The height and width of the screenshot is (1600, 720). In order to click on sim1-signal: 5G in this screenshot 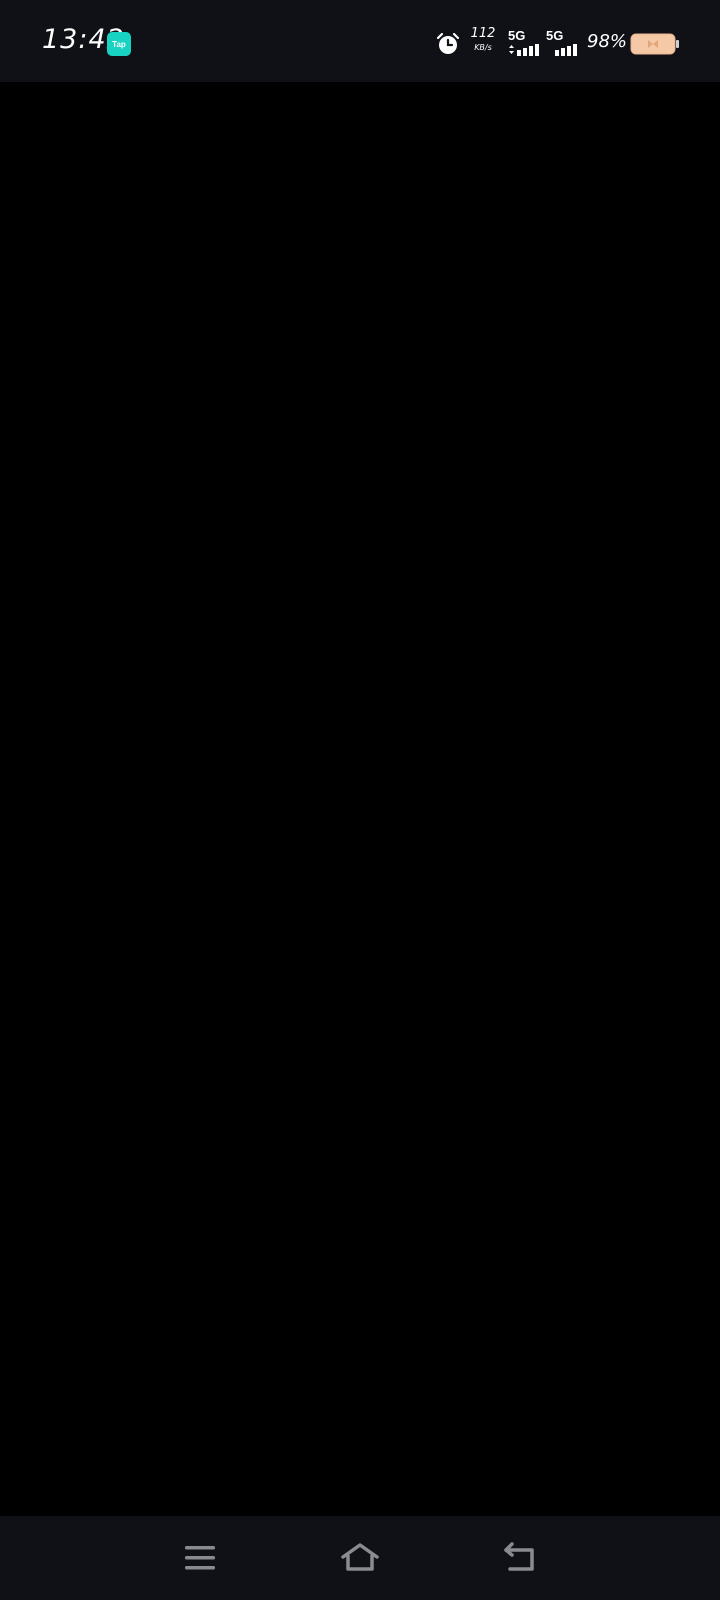, I will do `click(526, 44)`.